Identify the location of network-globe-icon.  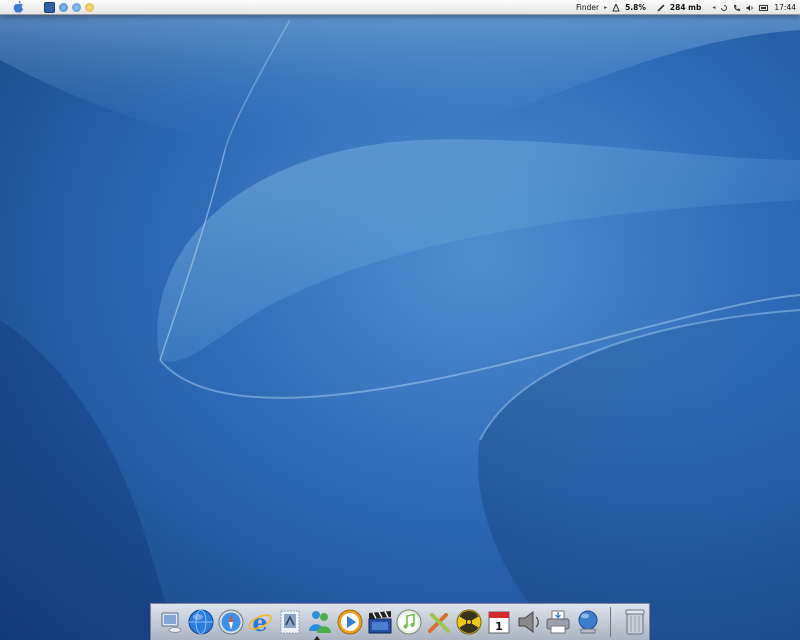
(201, 622).